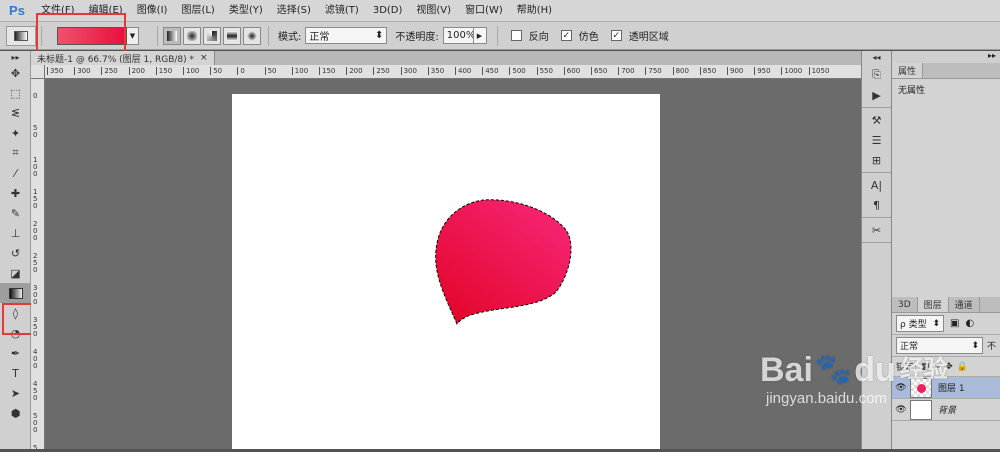 Image resolution: width=1000 pixels, height=452 pixels. I want to click on type-tool-icon: T, so click(15, 373).